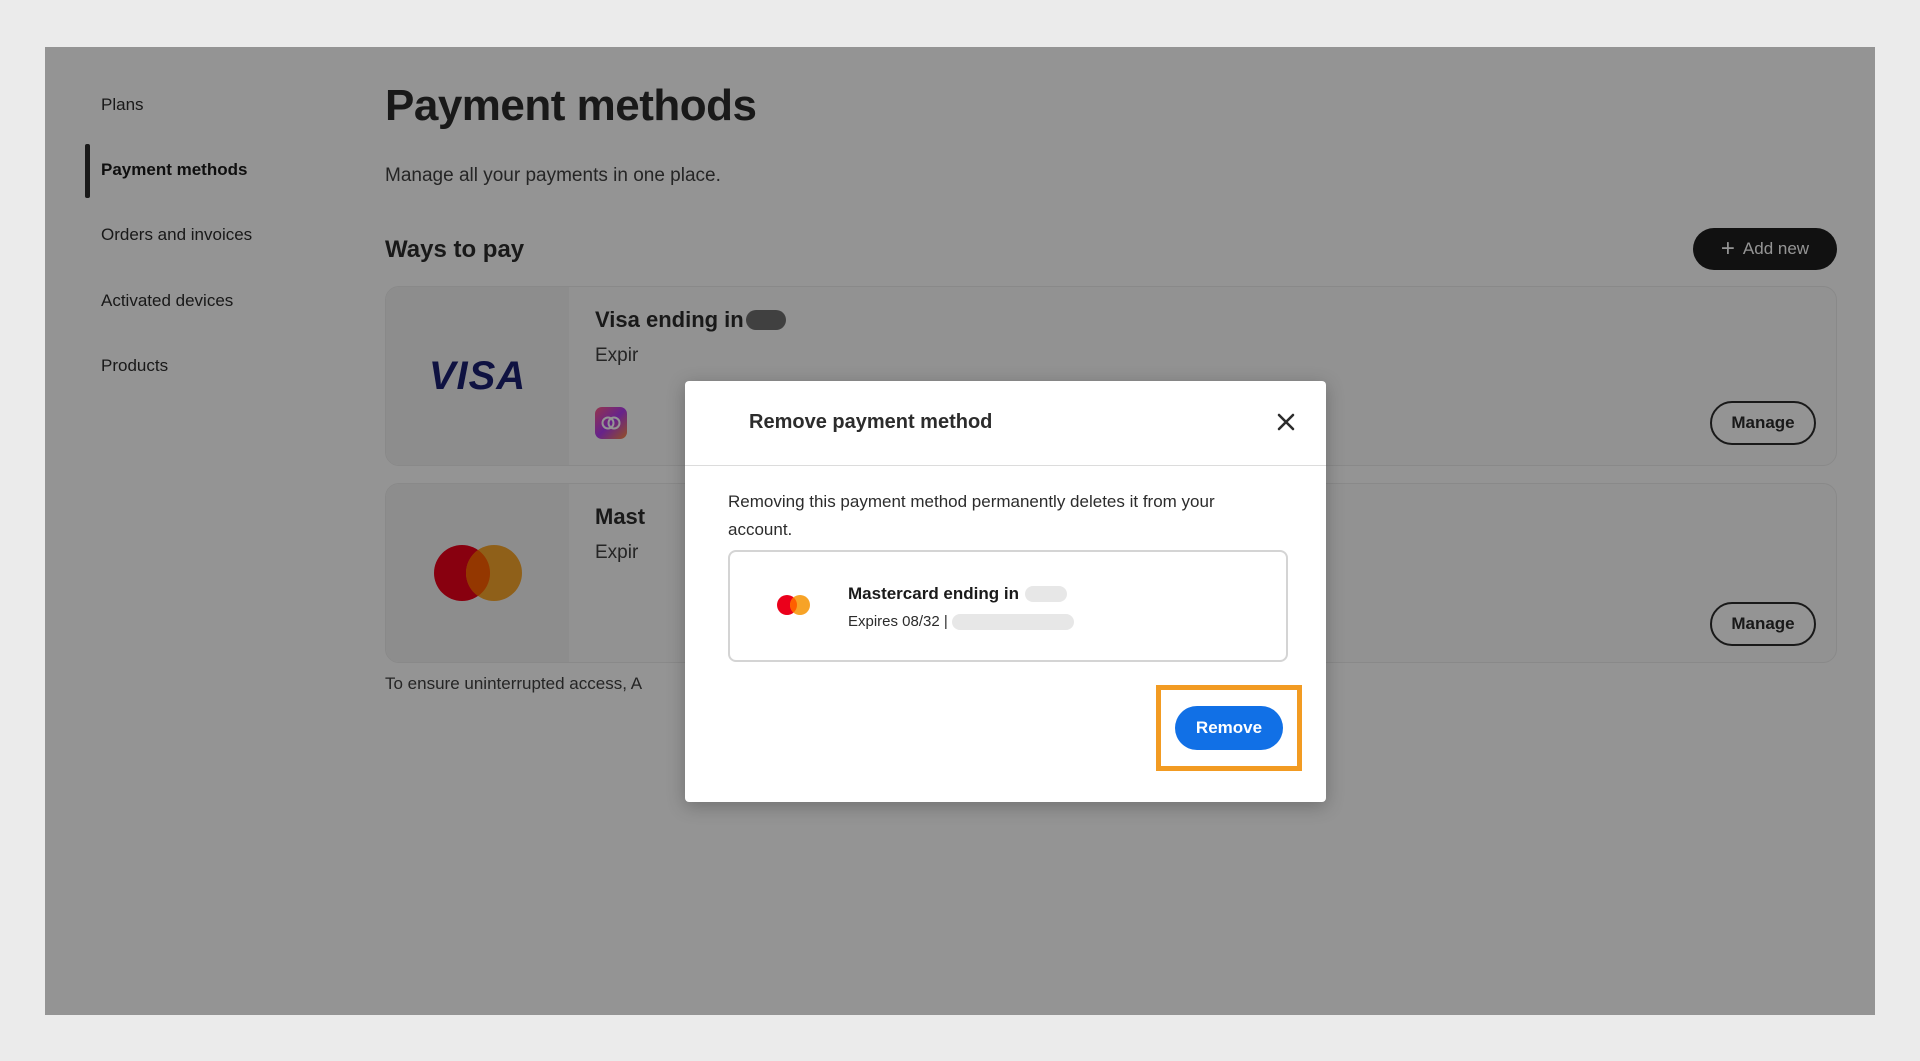 The height and width of the screenshot is (1061, 1920). Describe the element at coordinates (1229, 728) in the screenshot. I see `remove-button: Remove` at that location.